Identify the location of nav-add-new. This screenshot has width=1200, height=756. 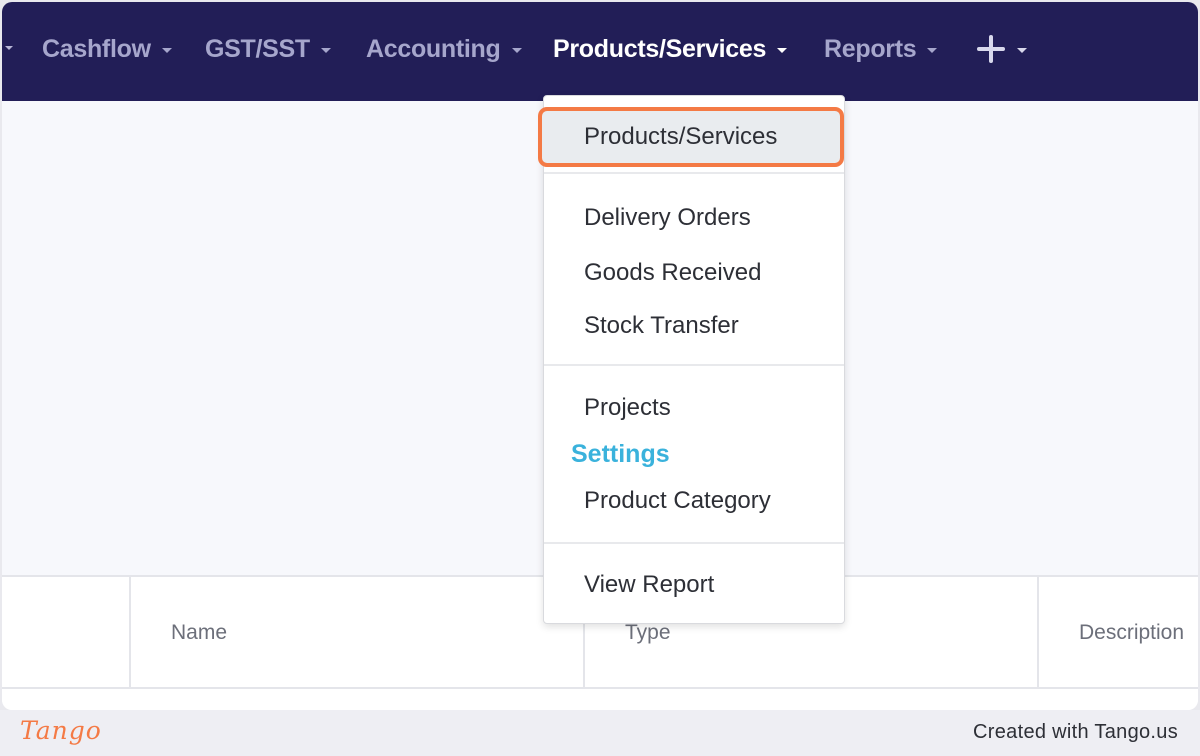
(1001, 49).